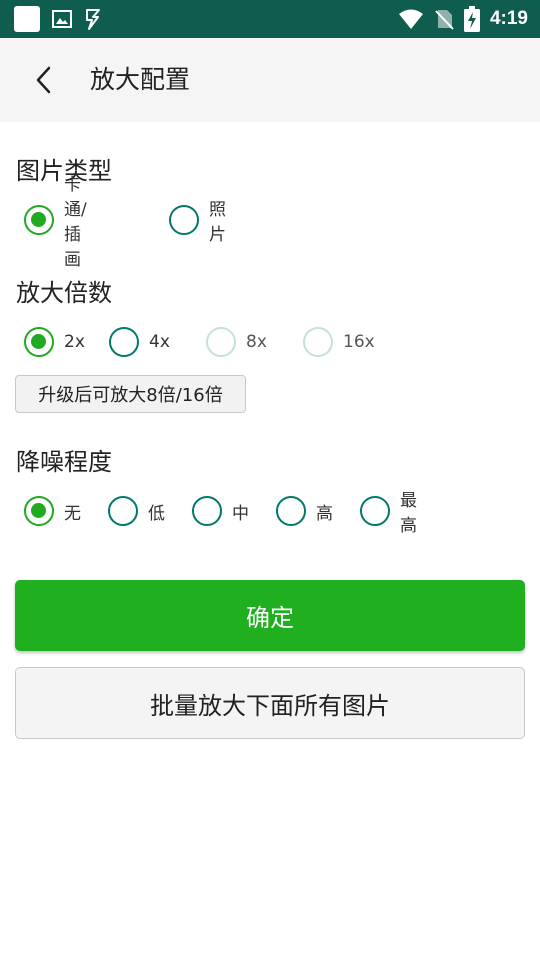 Image resolution: width=540 pixels, height=960 pixels. Describe the element at coordinates (270, 80) in the screenshot. I see `app-bar: 放大配置` at that location.